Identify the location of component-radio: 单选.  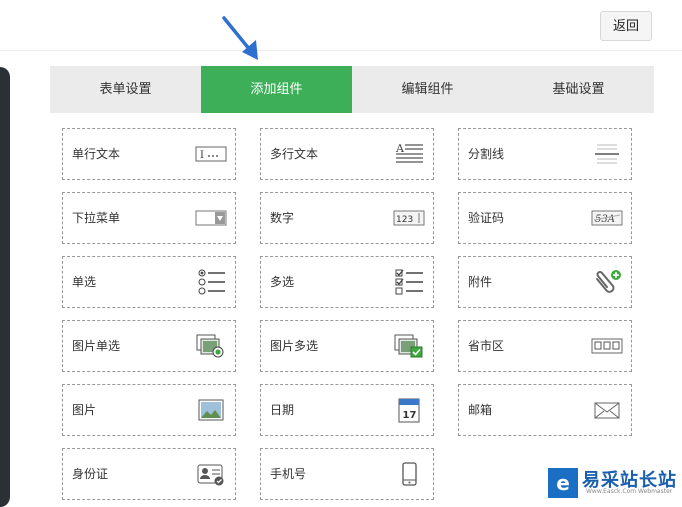
(149, 282).